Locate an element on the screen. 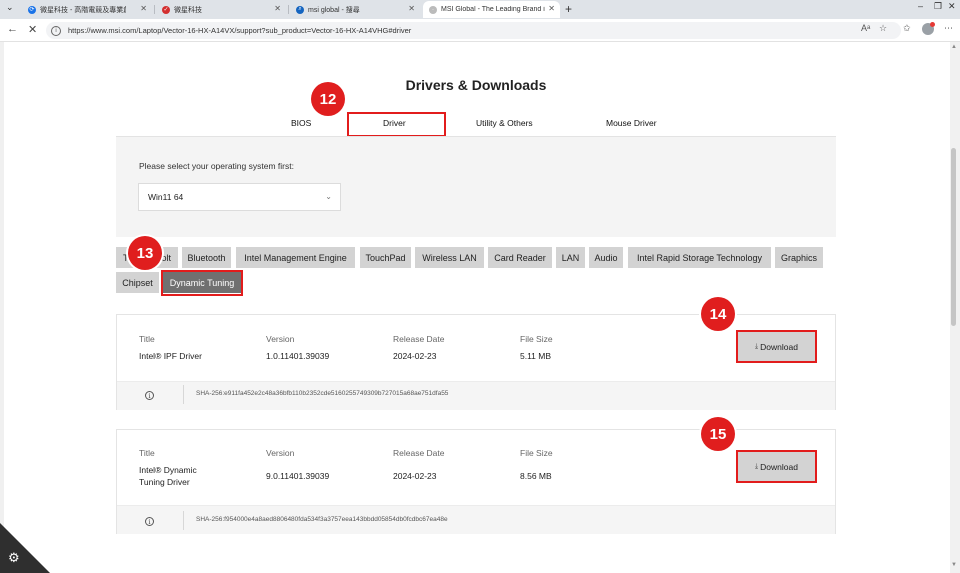 The image size is (960, 573). driver-version: 9.0.11401.39039 is located at coordinates (298, 476).